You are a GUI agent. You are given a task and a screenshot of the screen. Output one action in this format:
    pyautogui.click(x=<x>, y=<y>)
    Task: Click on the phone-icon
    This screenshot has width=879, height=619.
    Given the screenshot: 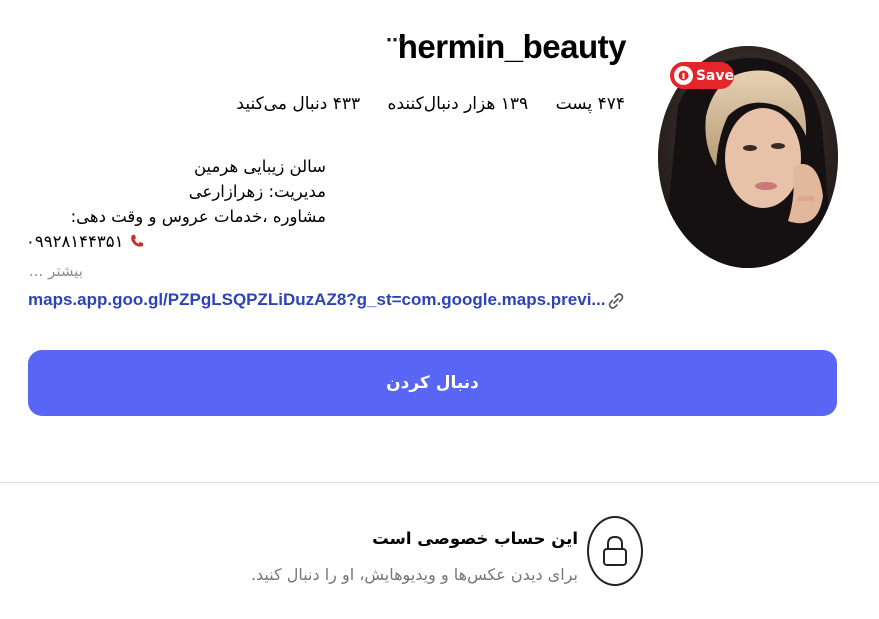 What is the action you would take?
    pyautogui.click(x=137, y=243)
    